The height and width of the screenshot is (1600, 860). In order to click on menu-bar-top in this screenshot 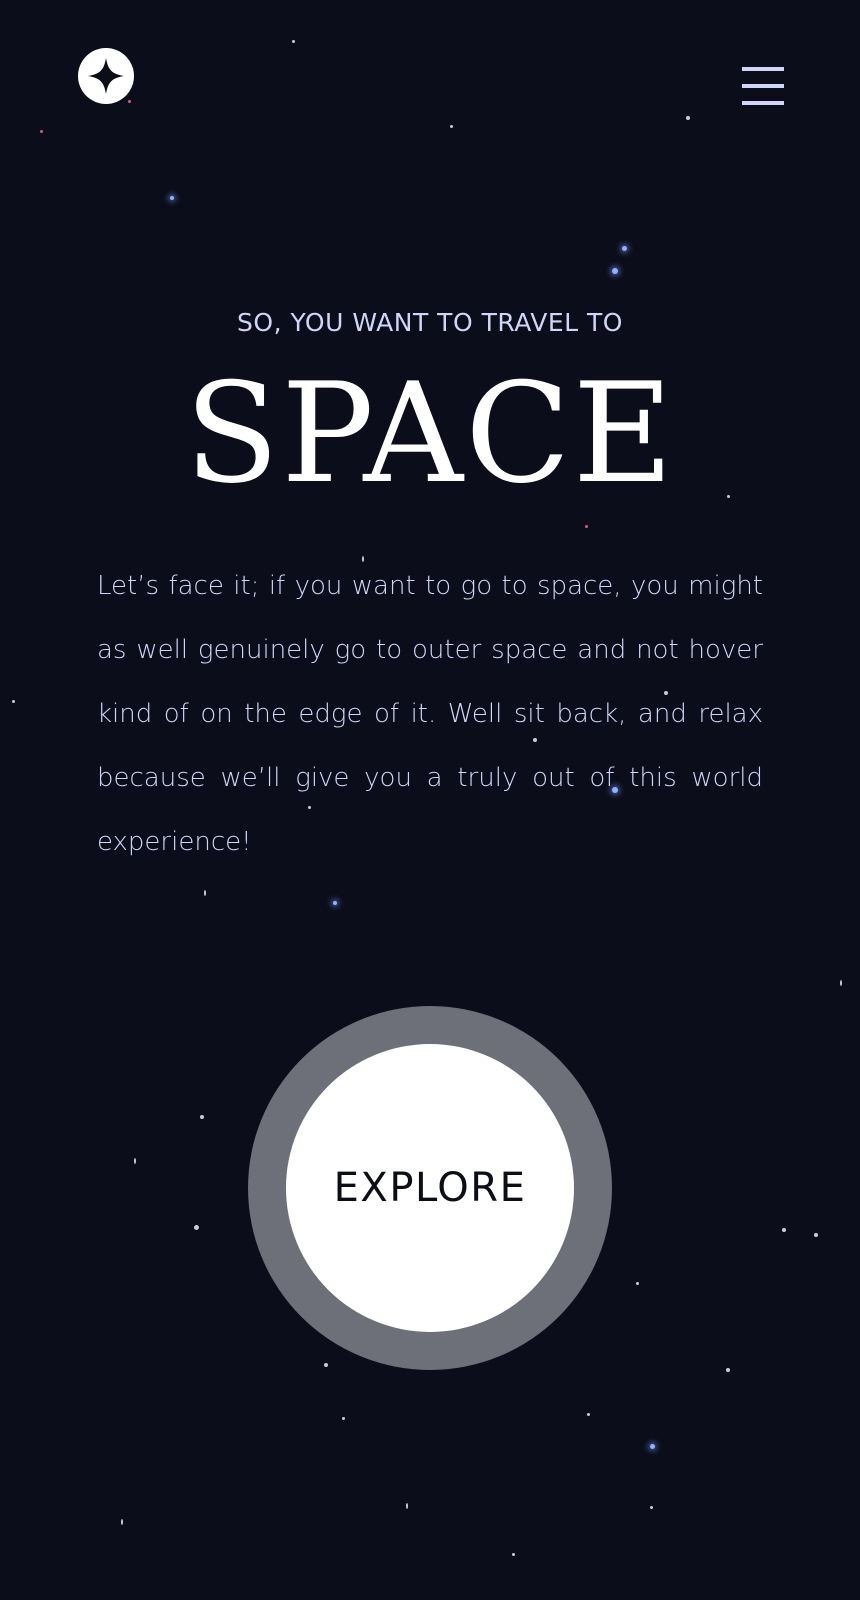, I will do `click(763, 69)`.